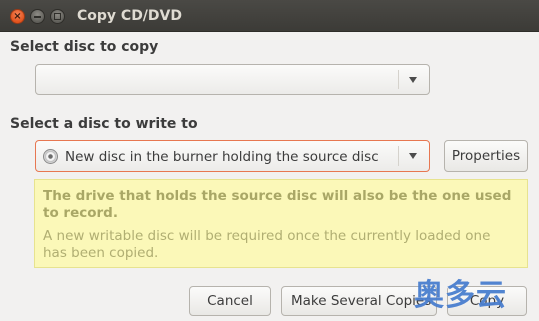 The image size is (539, 321). I want to click on minimize-window-button, so click(37, 16).